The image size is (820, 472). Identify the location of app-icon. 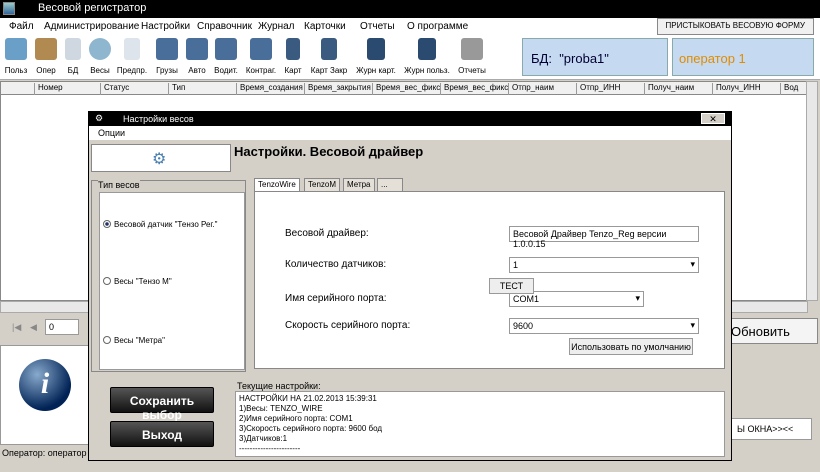
(9, 8).